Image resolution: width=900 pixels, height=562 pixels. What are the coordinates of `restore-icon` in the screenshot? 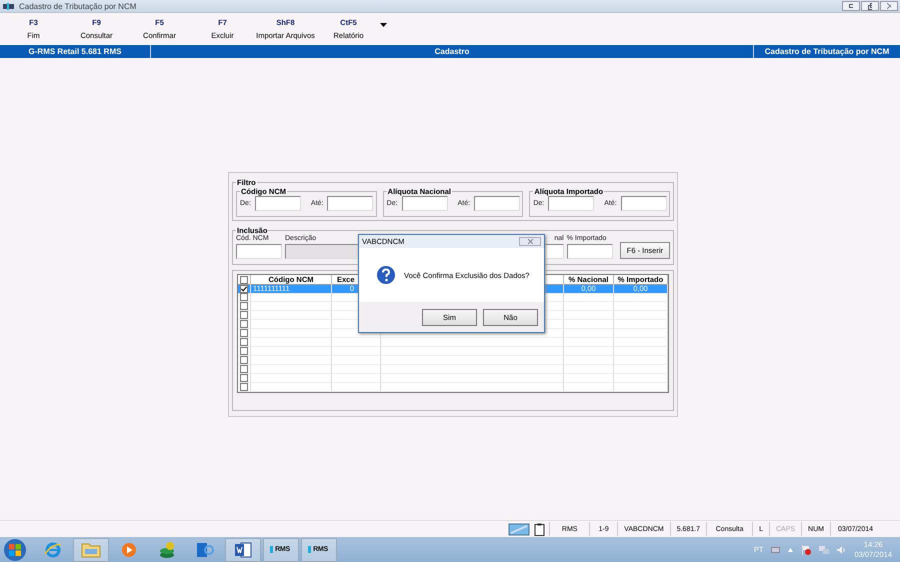 It's located at (870, 6).